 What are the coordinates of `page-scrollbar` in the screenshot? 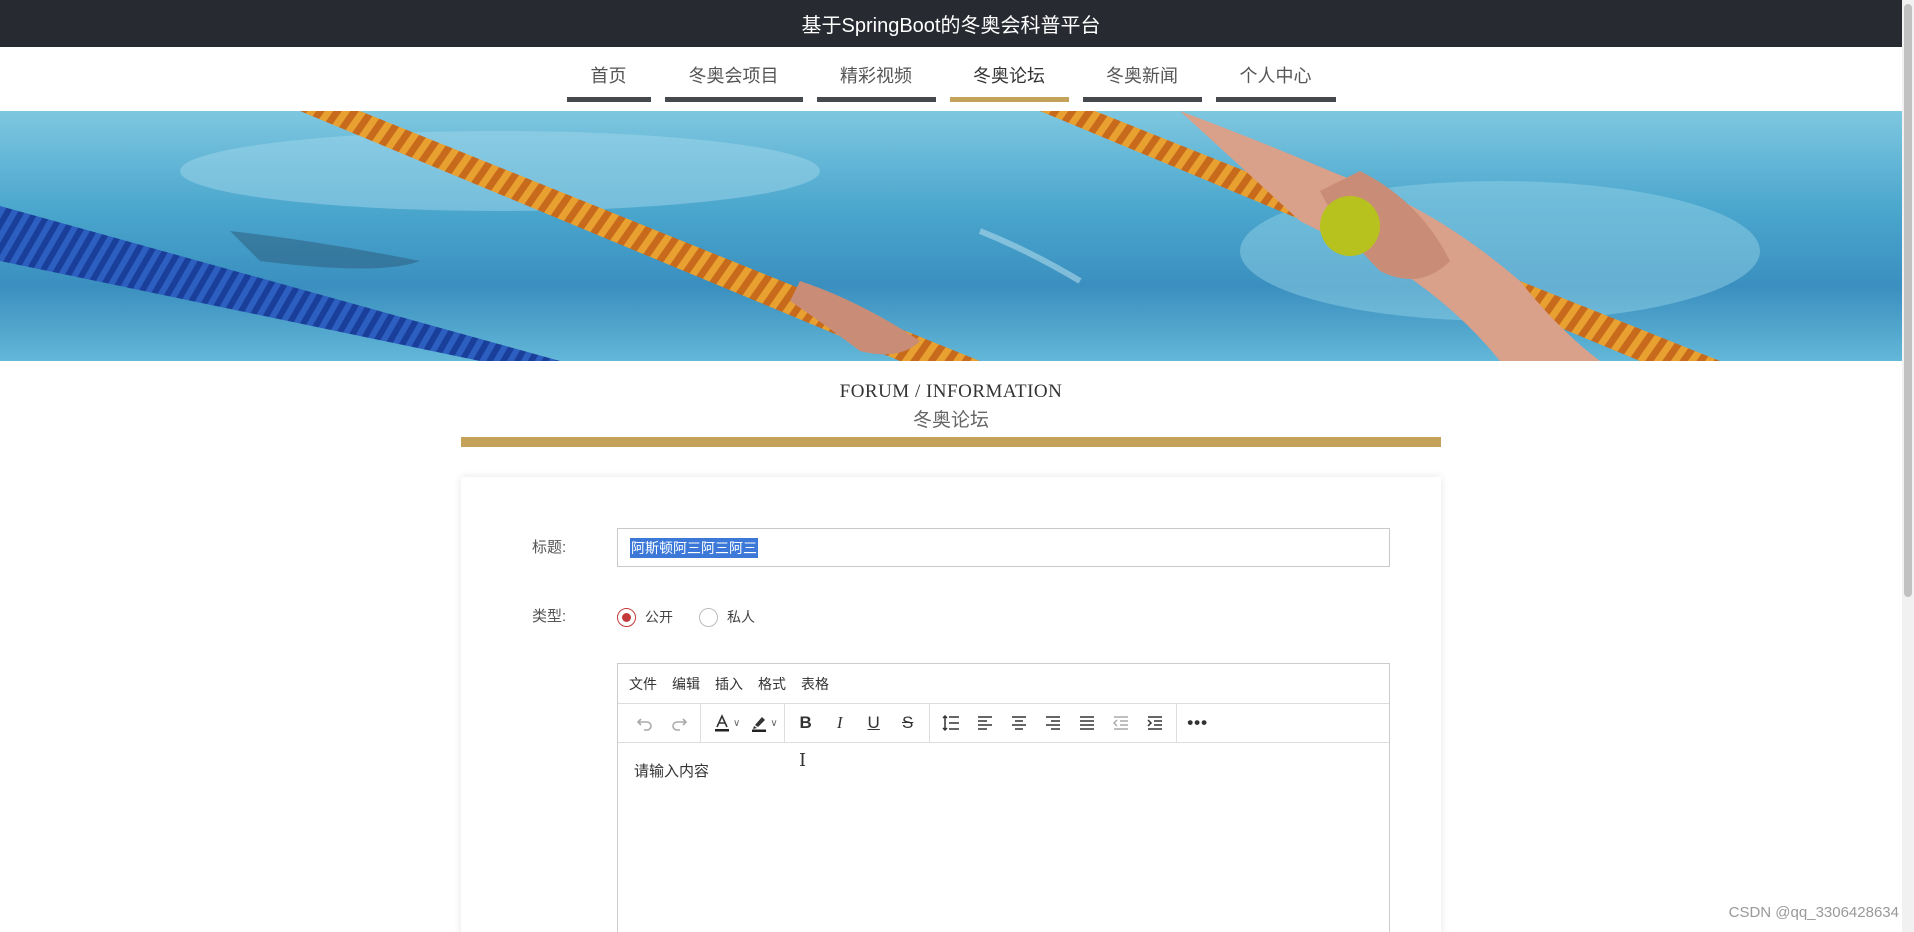 It's located at (1908, 466).